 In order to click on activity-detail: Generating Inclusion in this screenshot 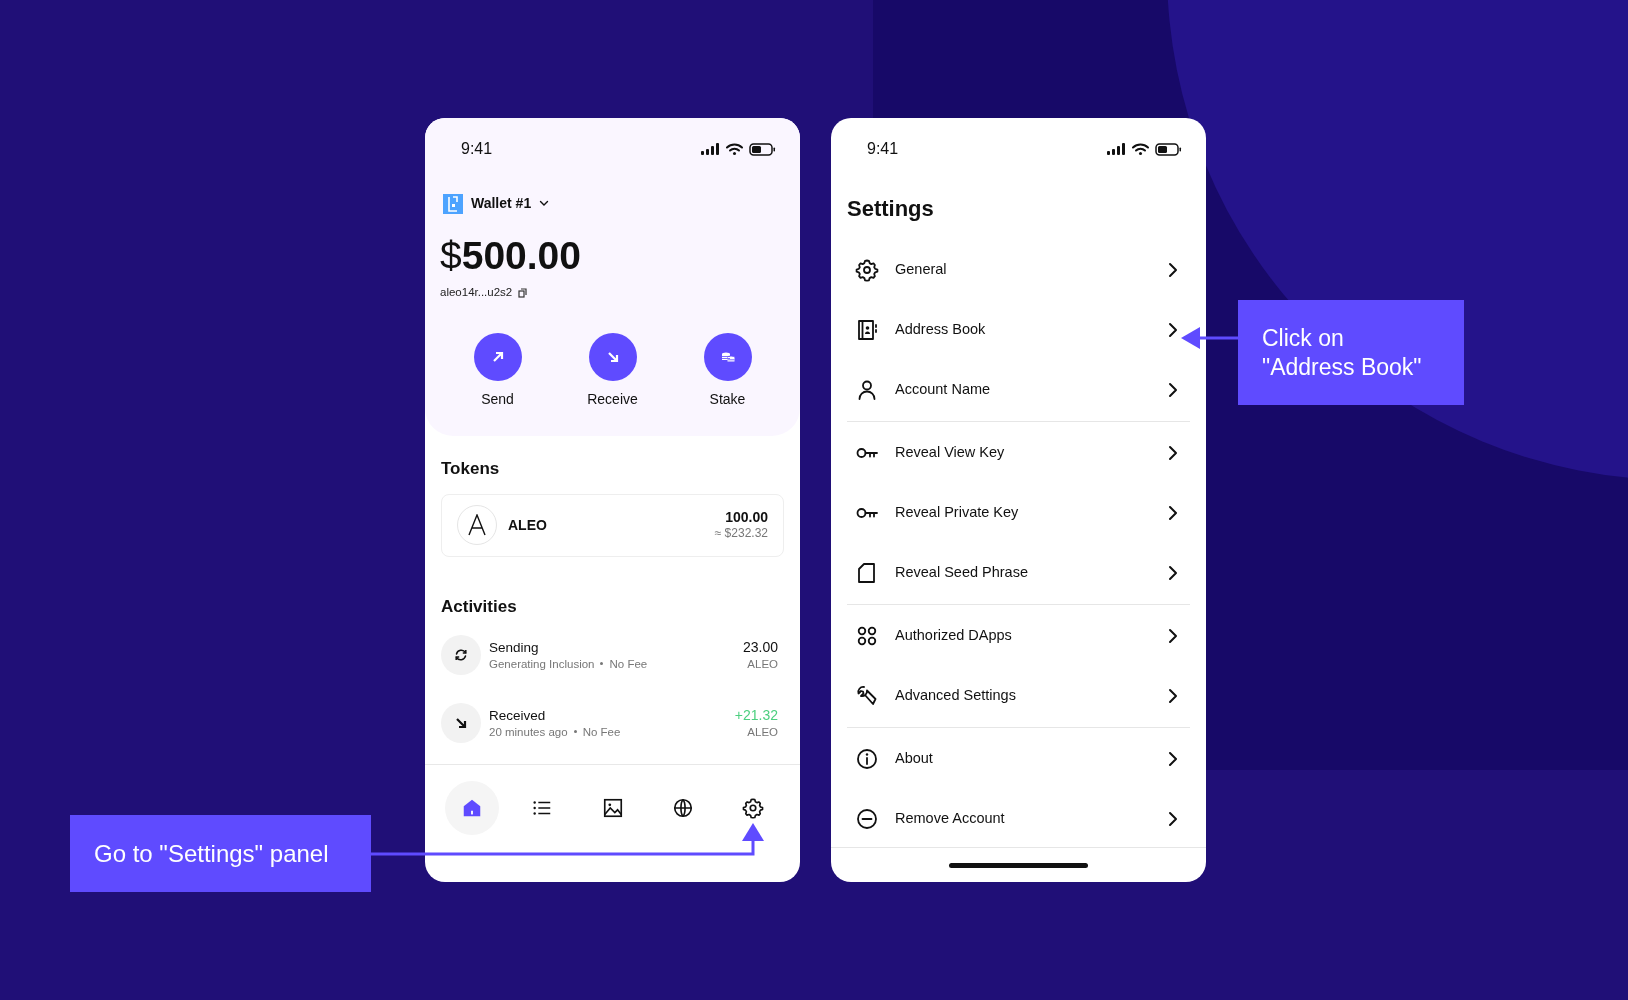, I will do `click(542, 664)`.